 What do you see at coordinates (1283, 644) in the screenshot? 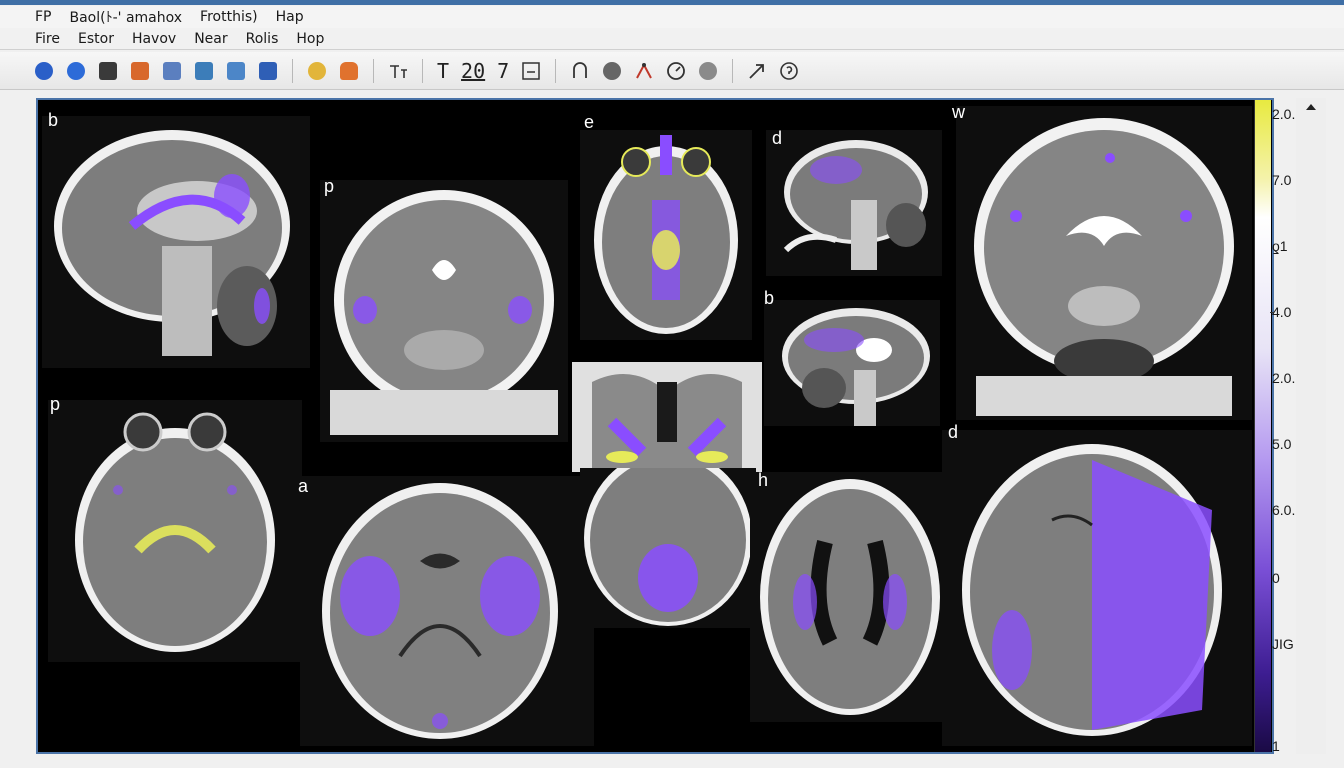
I see `color-scale-tick: JIG` at bounding box center [1283, 644].